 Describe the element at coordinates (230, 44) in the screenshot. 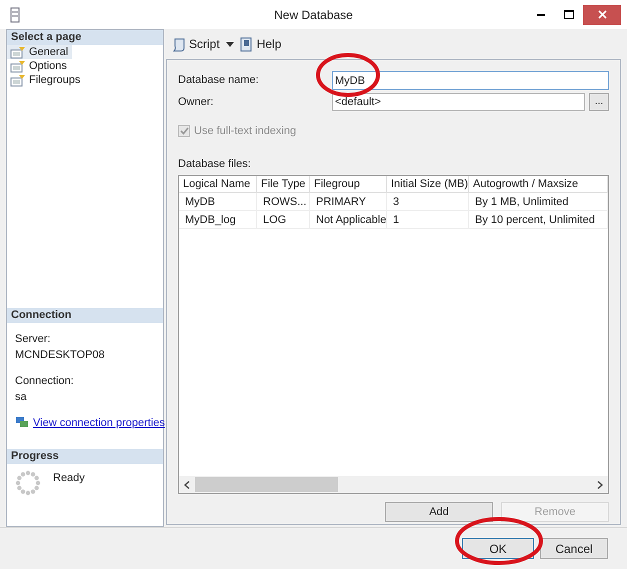

I see `dropdown-caret-icon` at that location.